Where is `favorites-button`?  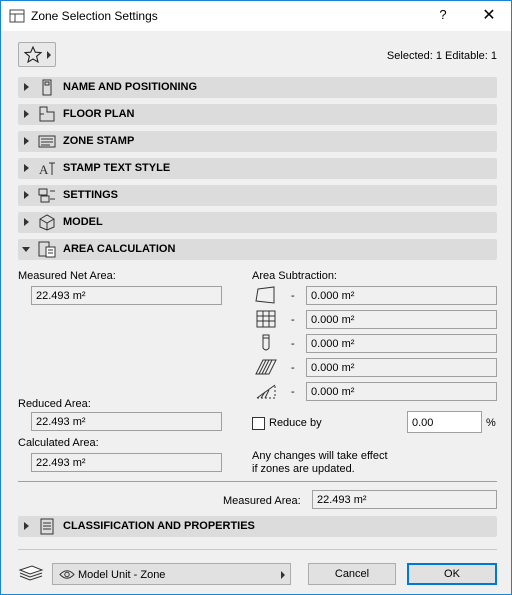 favorites-button is located at coordinates (37, 54).